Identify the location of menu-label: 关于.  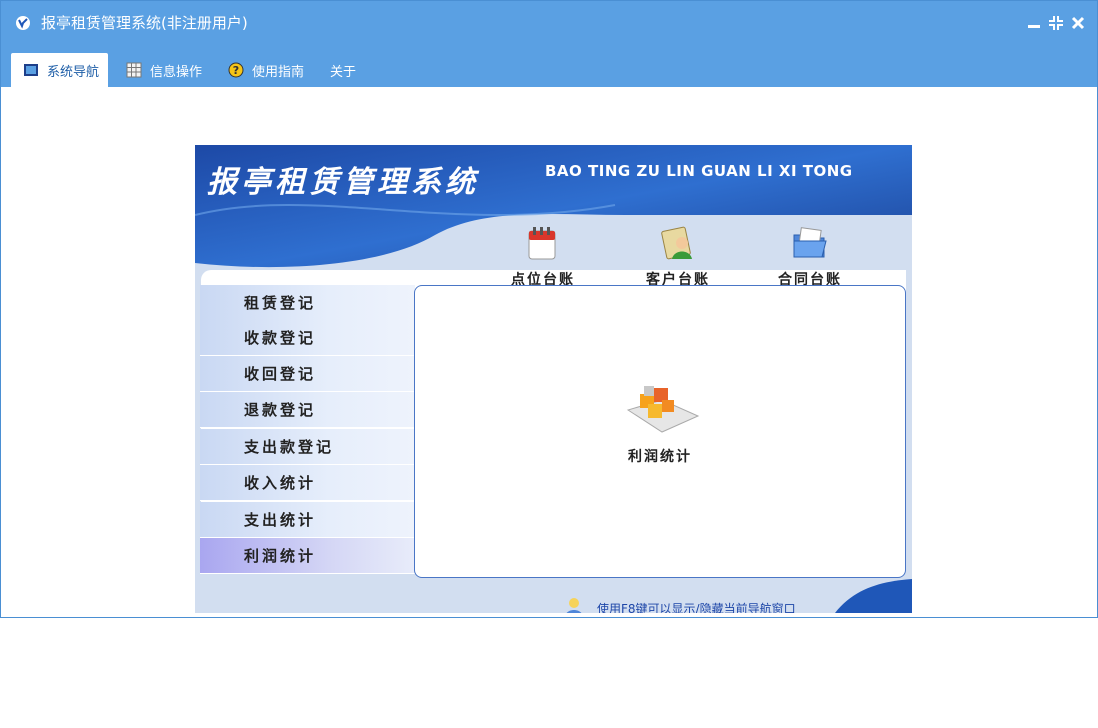
(343, 72).